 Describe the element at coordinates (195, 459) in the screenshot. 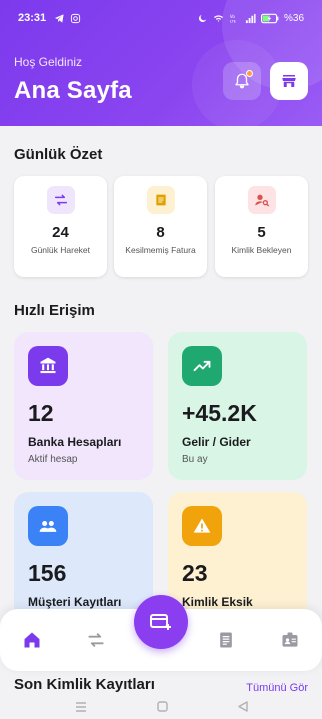

I see `card-subtext: Bu ay` at that location.